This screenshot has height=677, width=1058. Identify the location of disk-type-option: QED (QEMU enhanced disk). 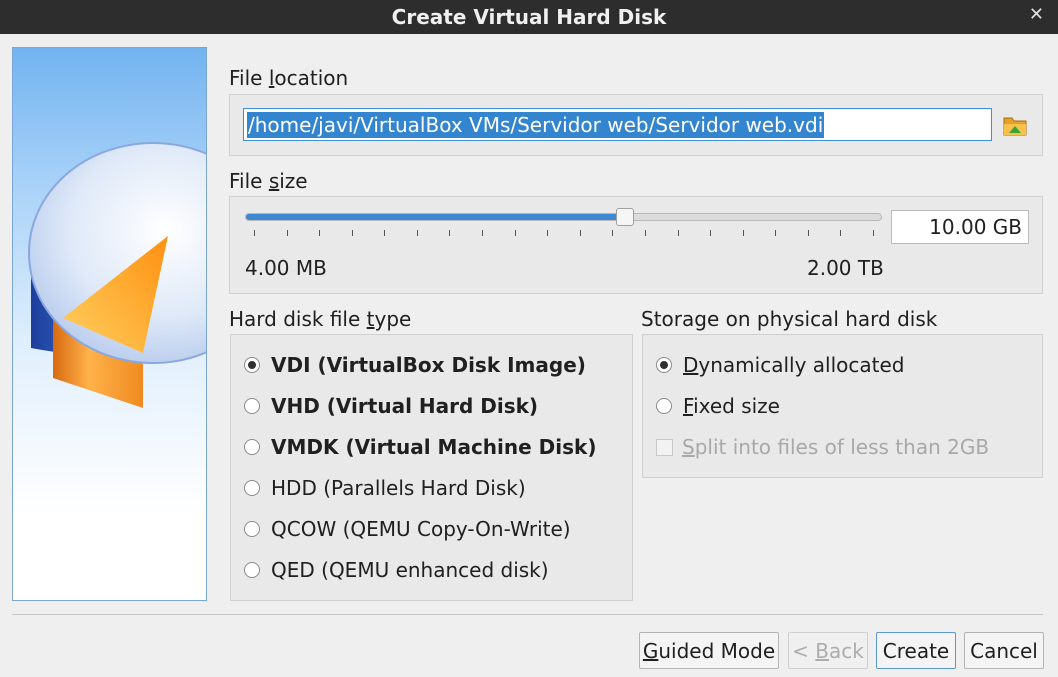
(396, 570).